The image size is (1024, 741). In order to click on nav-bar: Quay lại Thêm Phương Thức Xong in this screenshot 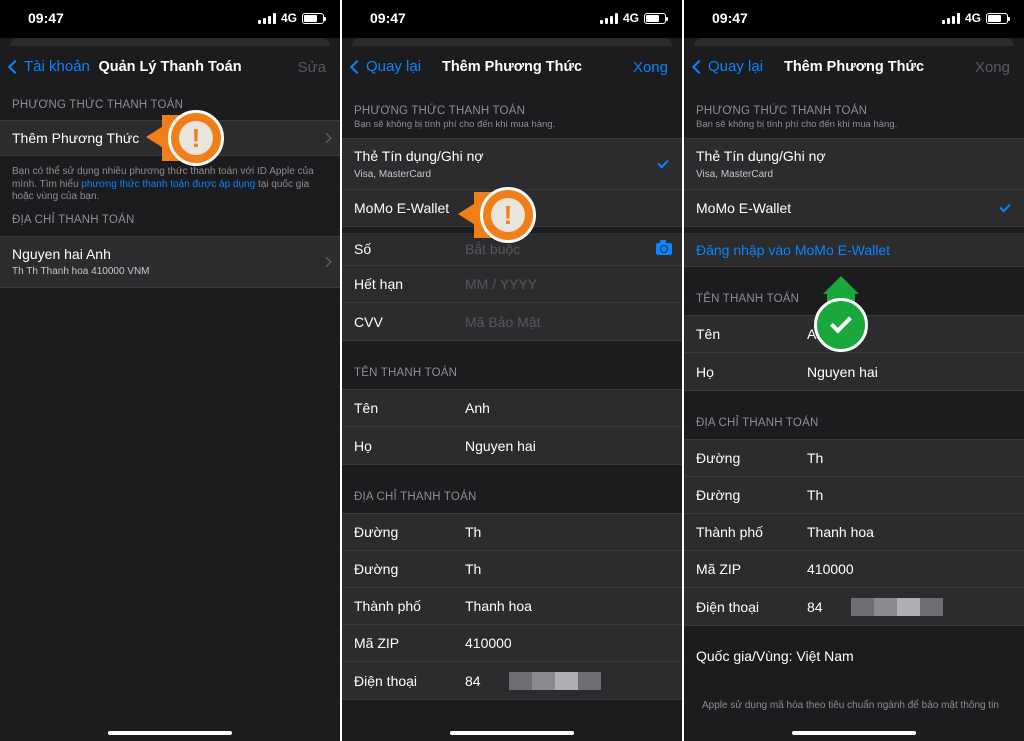, I will do `click(512, 69)`.